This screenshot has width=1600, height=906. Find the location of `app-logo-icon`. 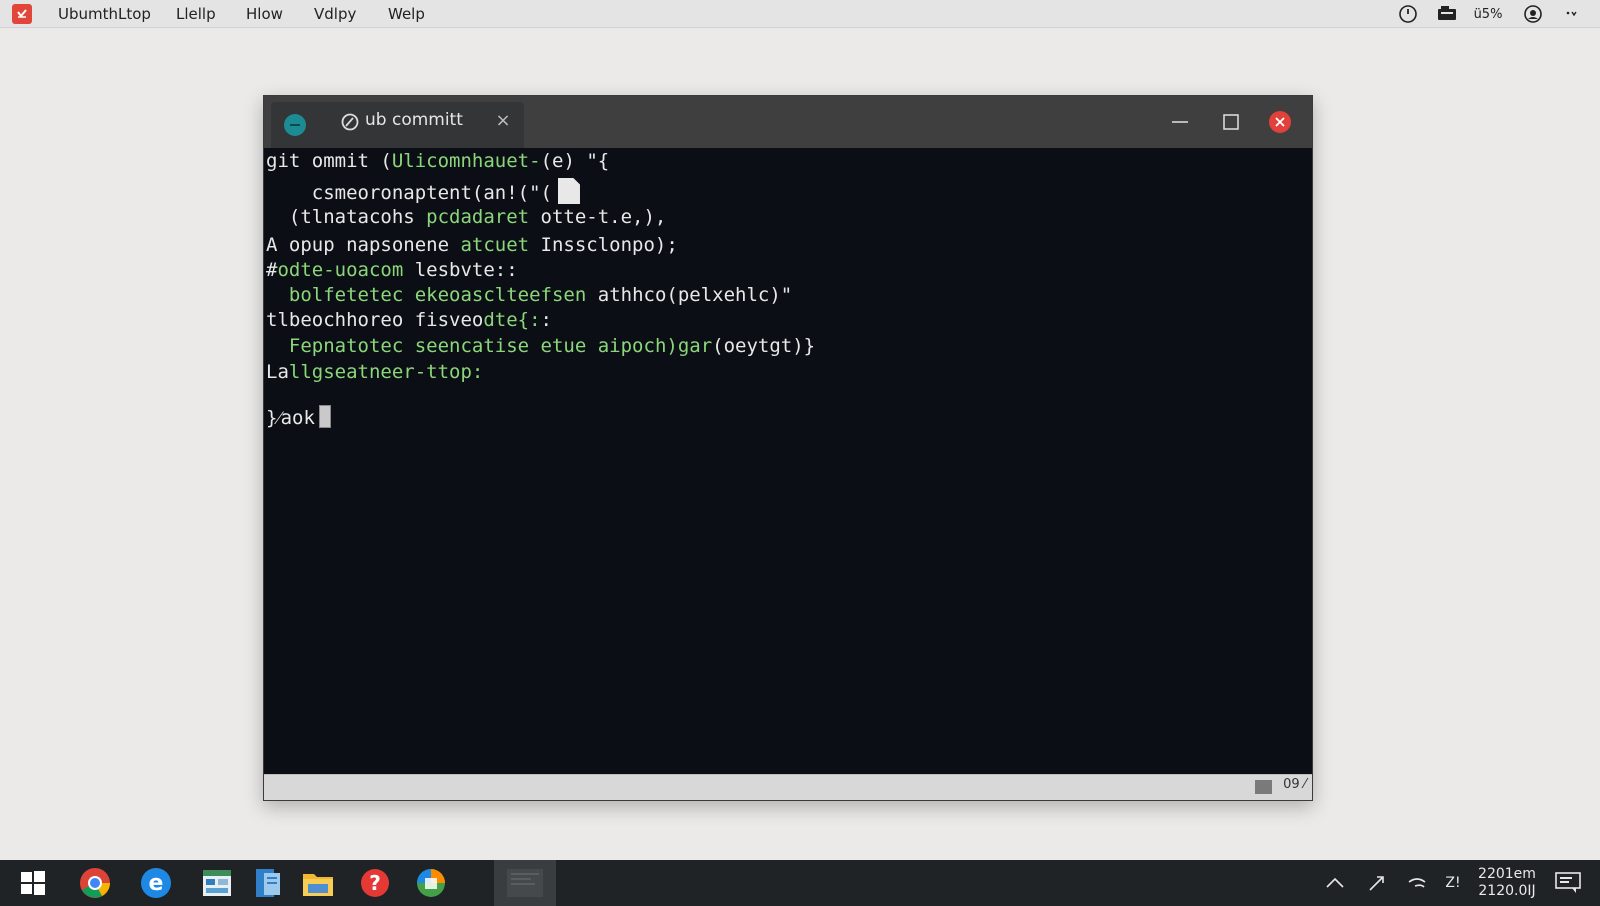

app-logo-icon is located at coordinates (22, 14).